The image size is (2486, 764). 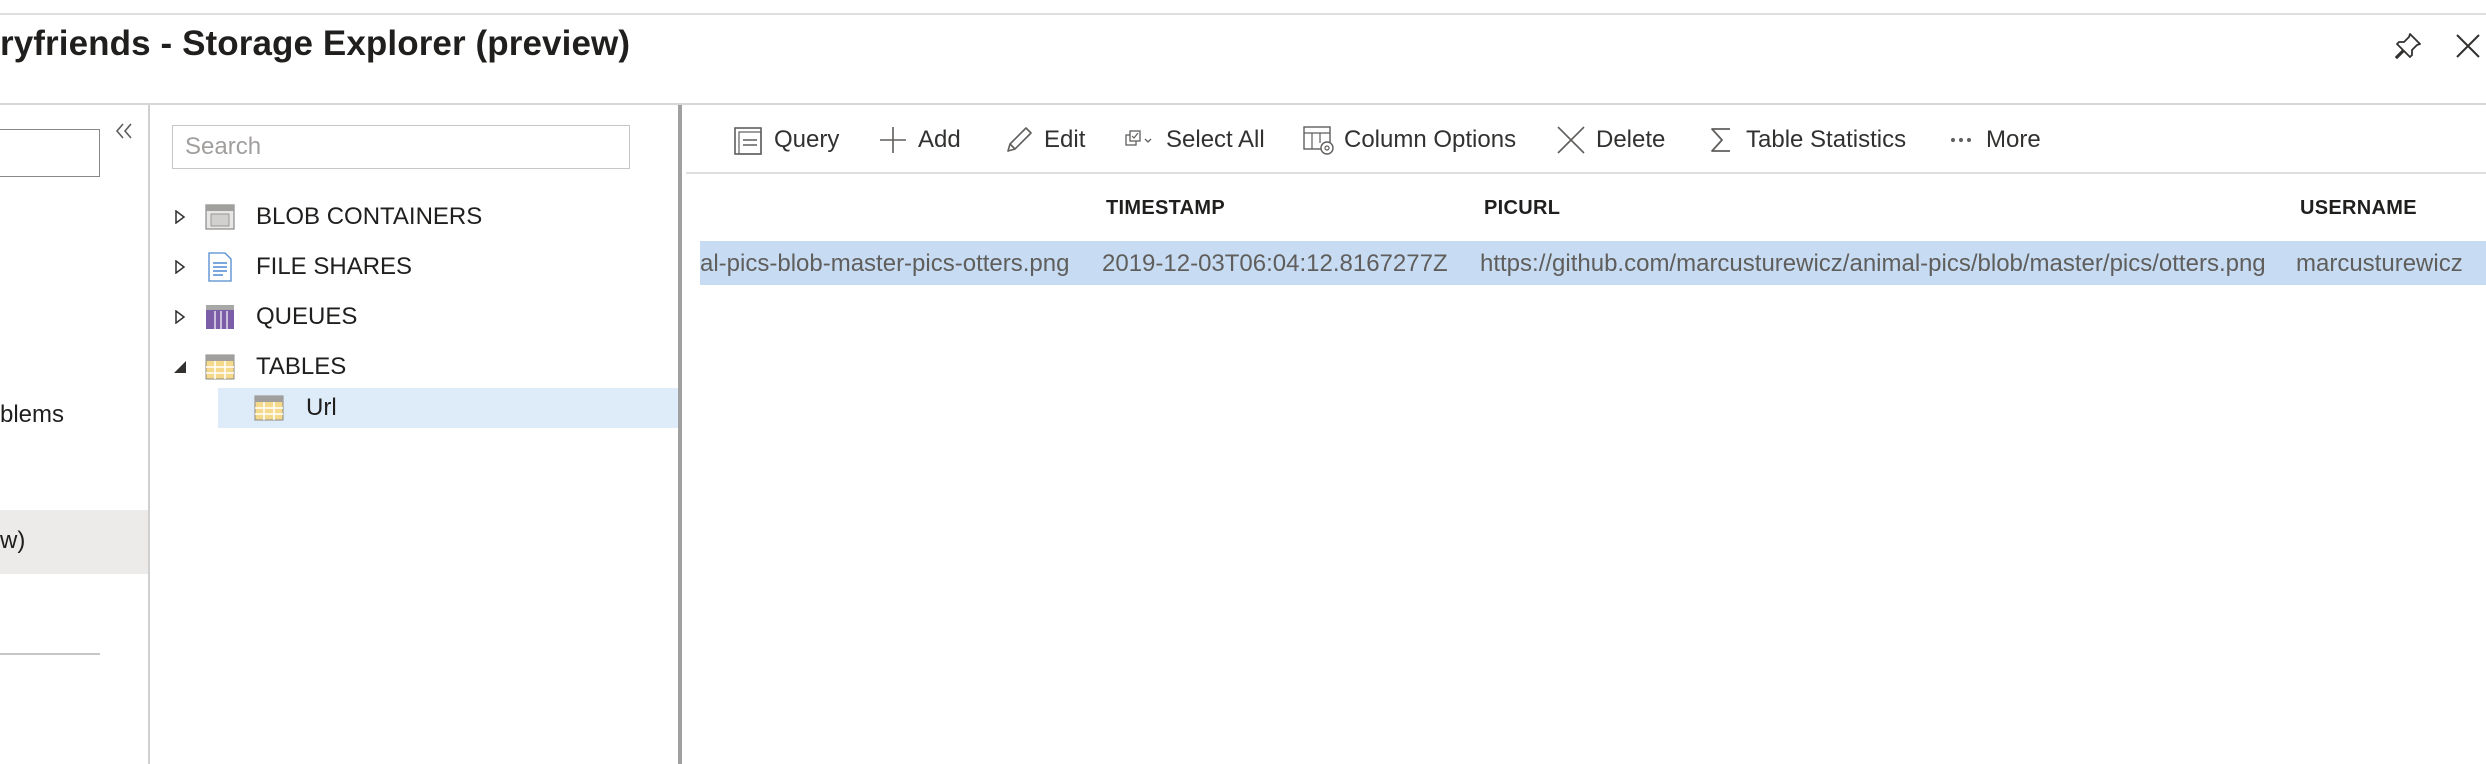 I want to click on tree-node-queues: QUEUES, so click(x=263, y=317).